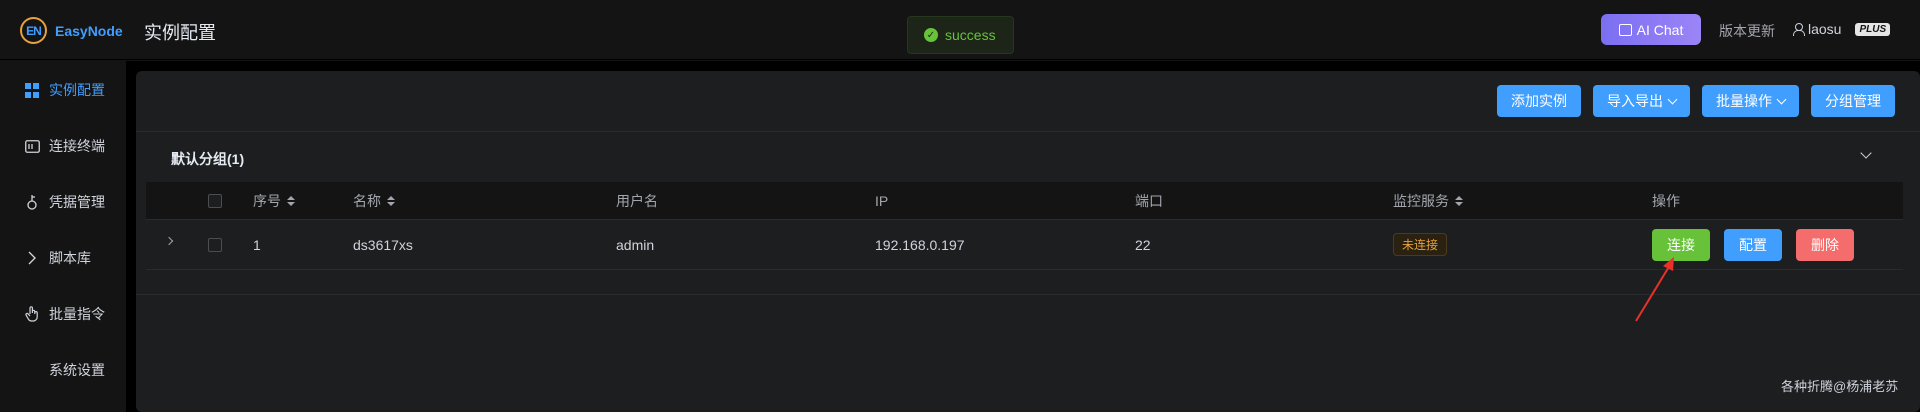 The height and width of the screenshot is (412, 1920). What do you see at coordinates (257, 244) in the screenshot?
I see `cell-index: 1` at bounding box center [257, 244].